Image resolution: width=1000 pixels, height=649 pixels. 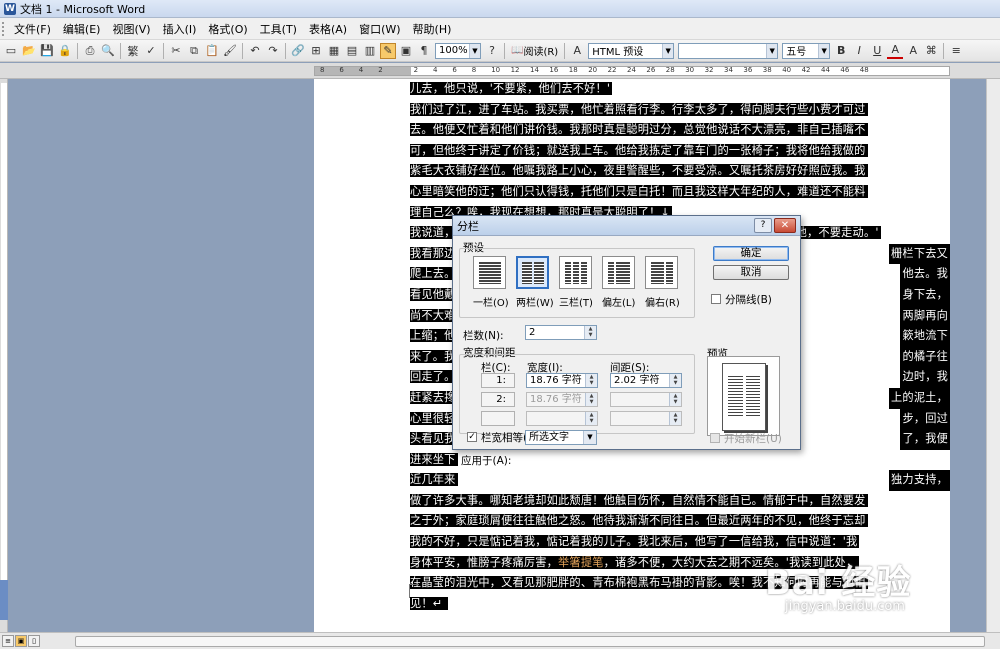 I want to click on document-line: 我的不好，只是惦记着我，惦记着我的儿子。我北来后，他写了一信给我，信中说道：'我, so click(x=680, y=542).